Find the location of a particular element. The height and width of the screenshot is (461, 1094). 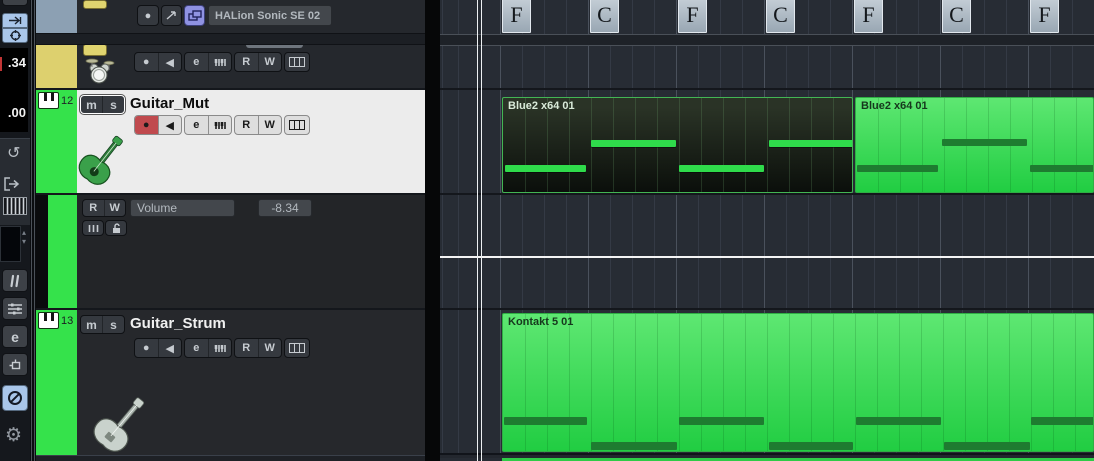

bypass-button-active is located at coordinates (15, 398).